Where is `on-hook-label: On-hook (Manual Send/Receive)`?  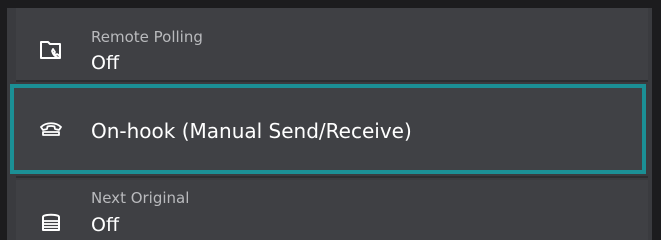 on-hook-label: On-hook (Manual Send/Receive) is located at coordinates (251, 131).